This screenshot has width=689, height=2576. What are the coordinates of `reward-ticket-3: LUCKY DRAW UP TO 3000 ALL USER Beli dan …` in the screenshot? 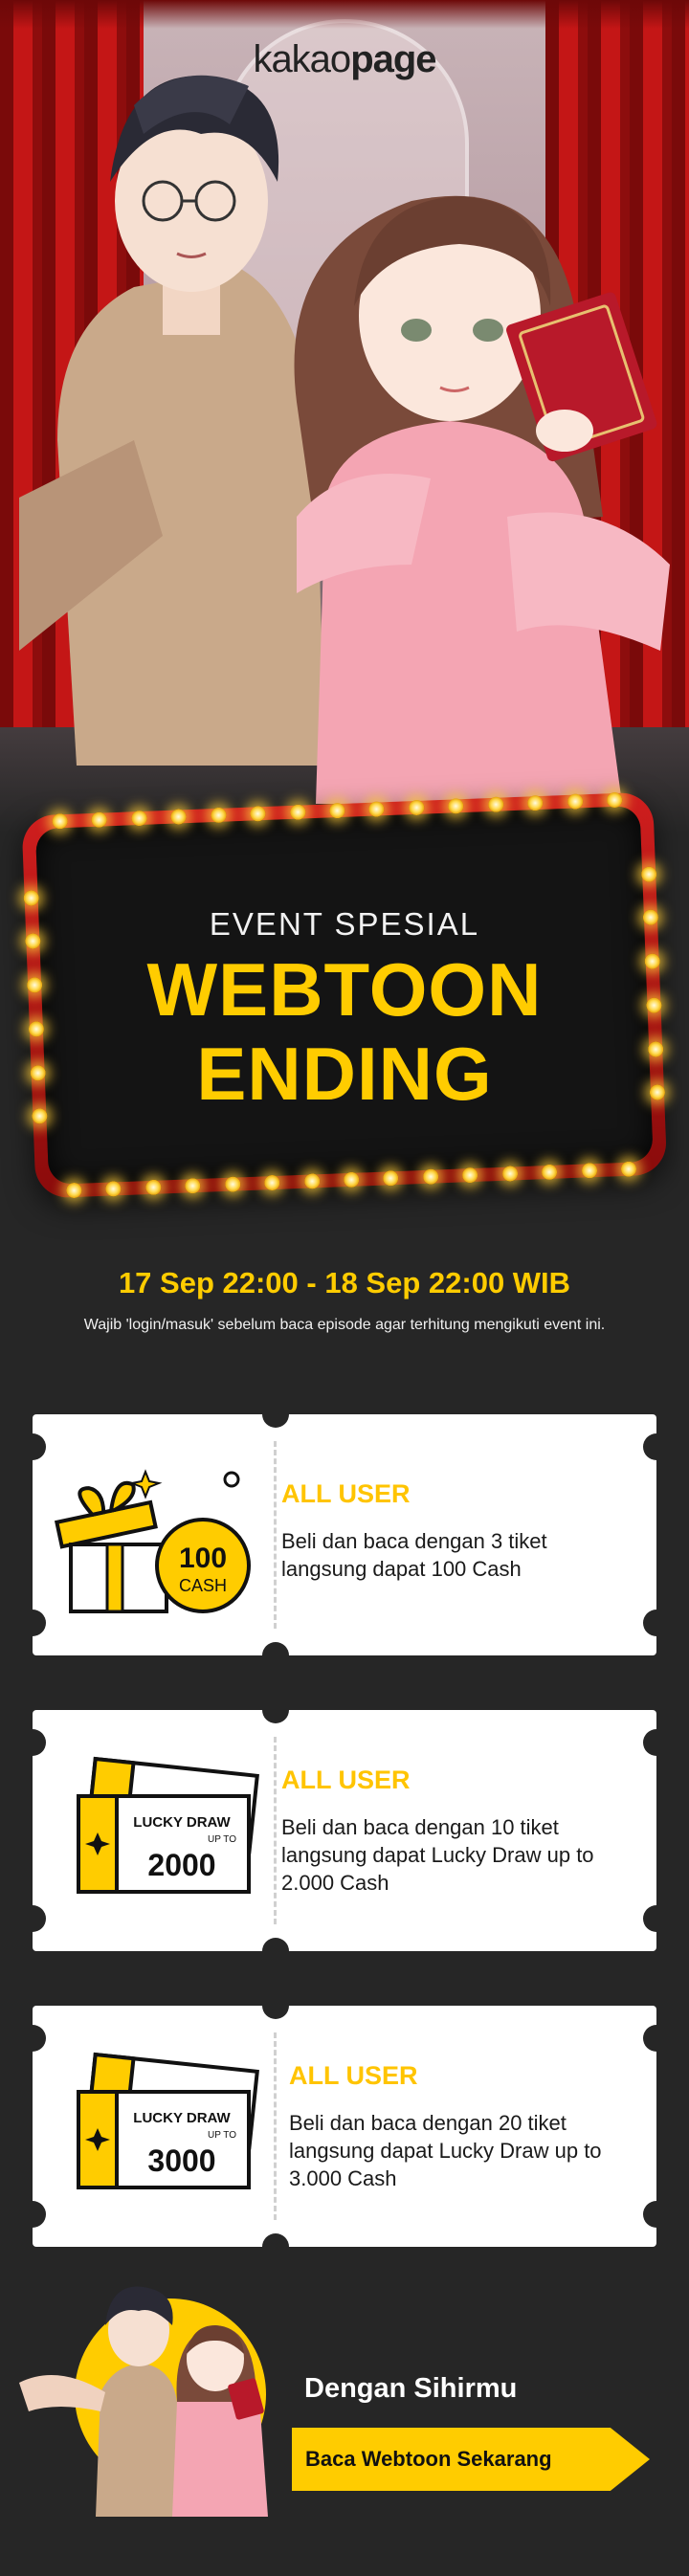 It's located at (344, 2126).